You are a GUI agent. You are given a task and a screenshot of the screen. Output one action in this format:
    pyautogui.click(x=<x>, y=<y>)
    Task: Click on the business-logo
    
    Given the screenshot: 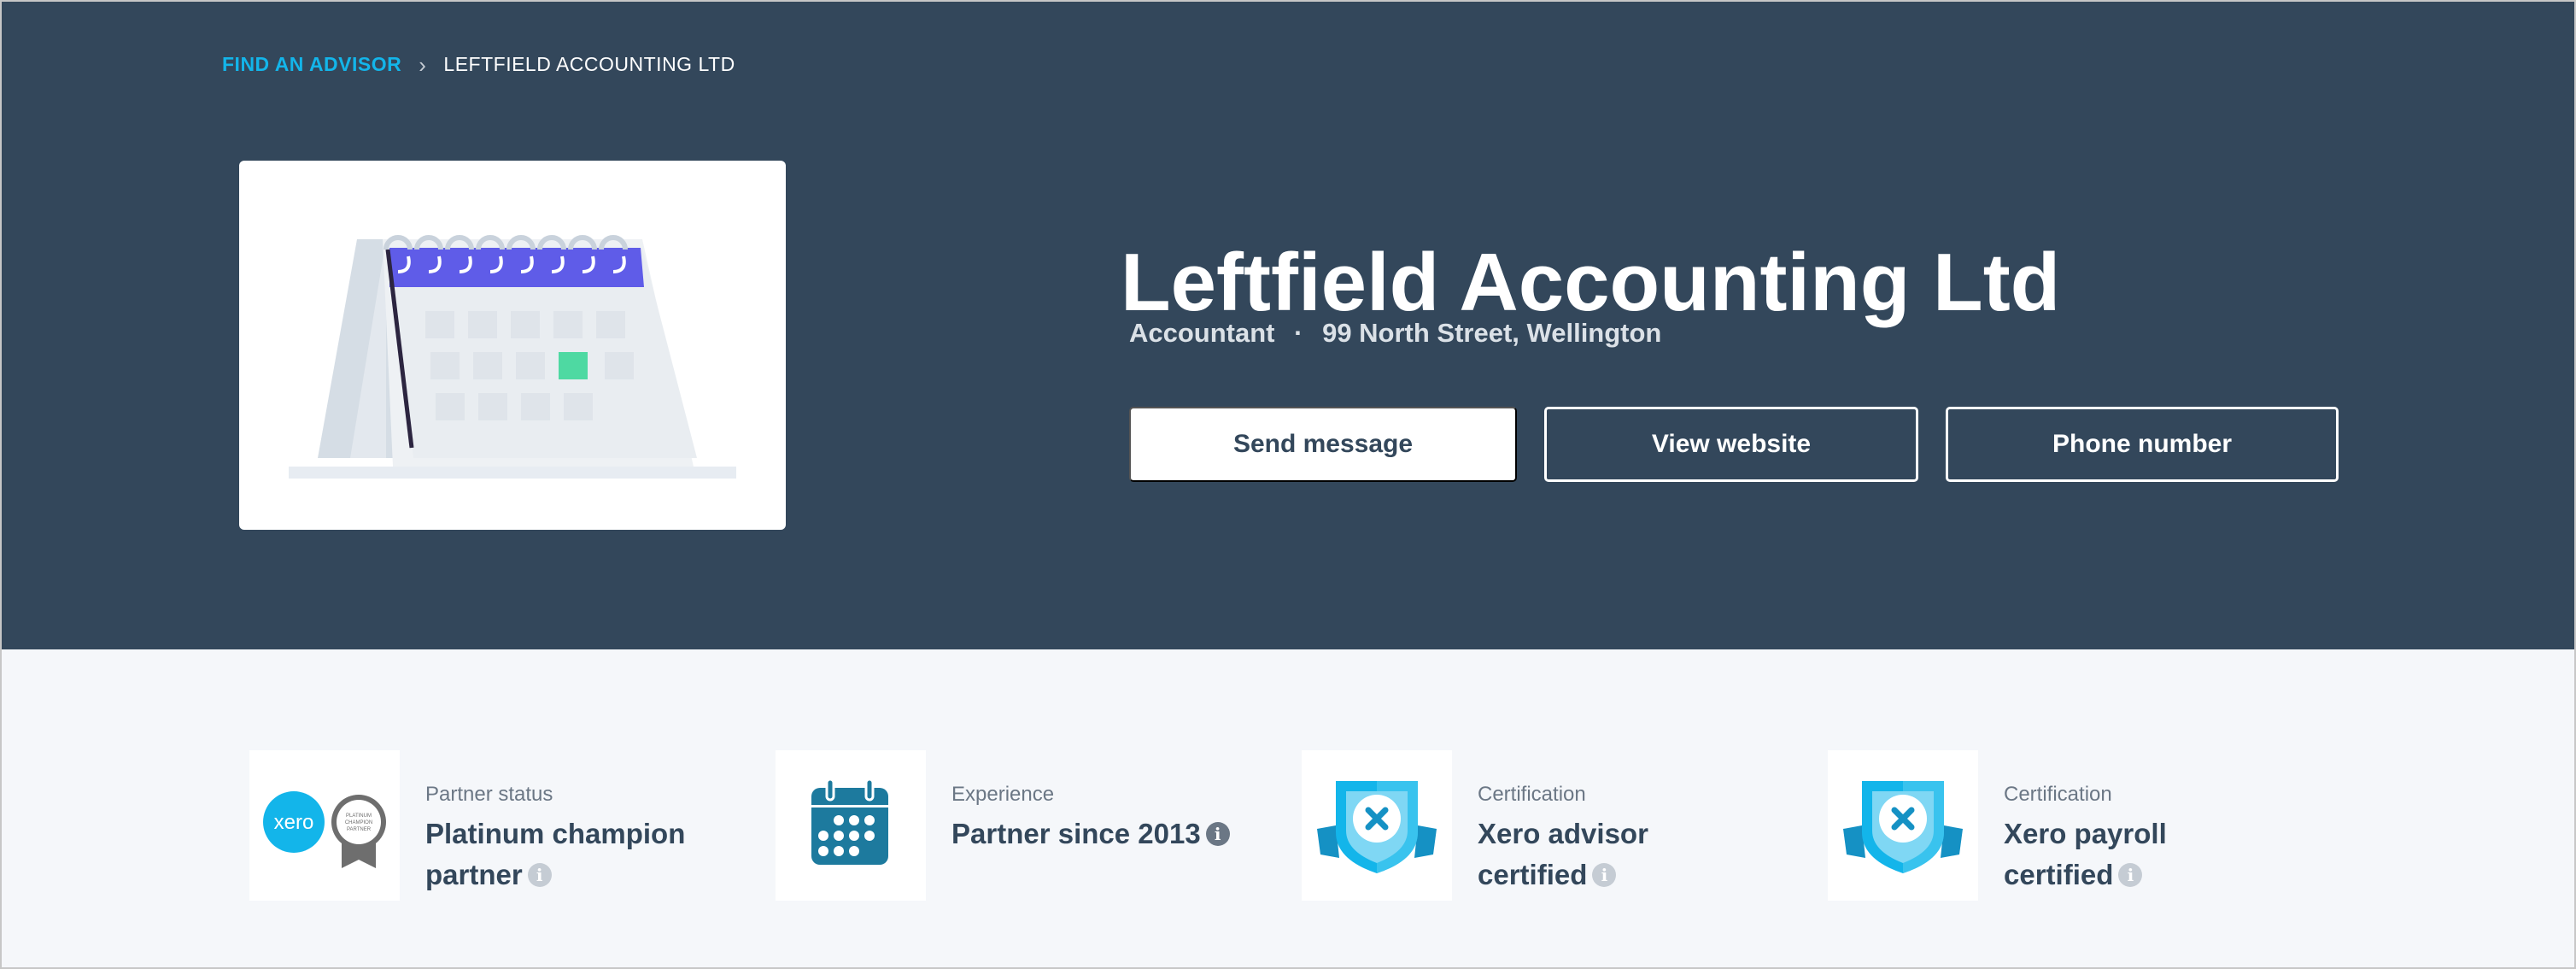 What is the action you would take?
    pyautogui.click(x=512, y=345)
    